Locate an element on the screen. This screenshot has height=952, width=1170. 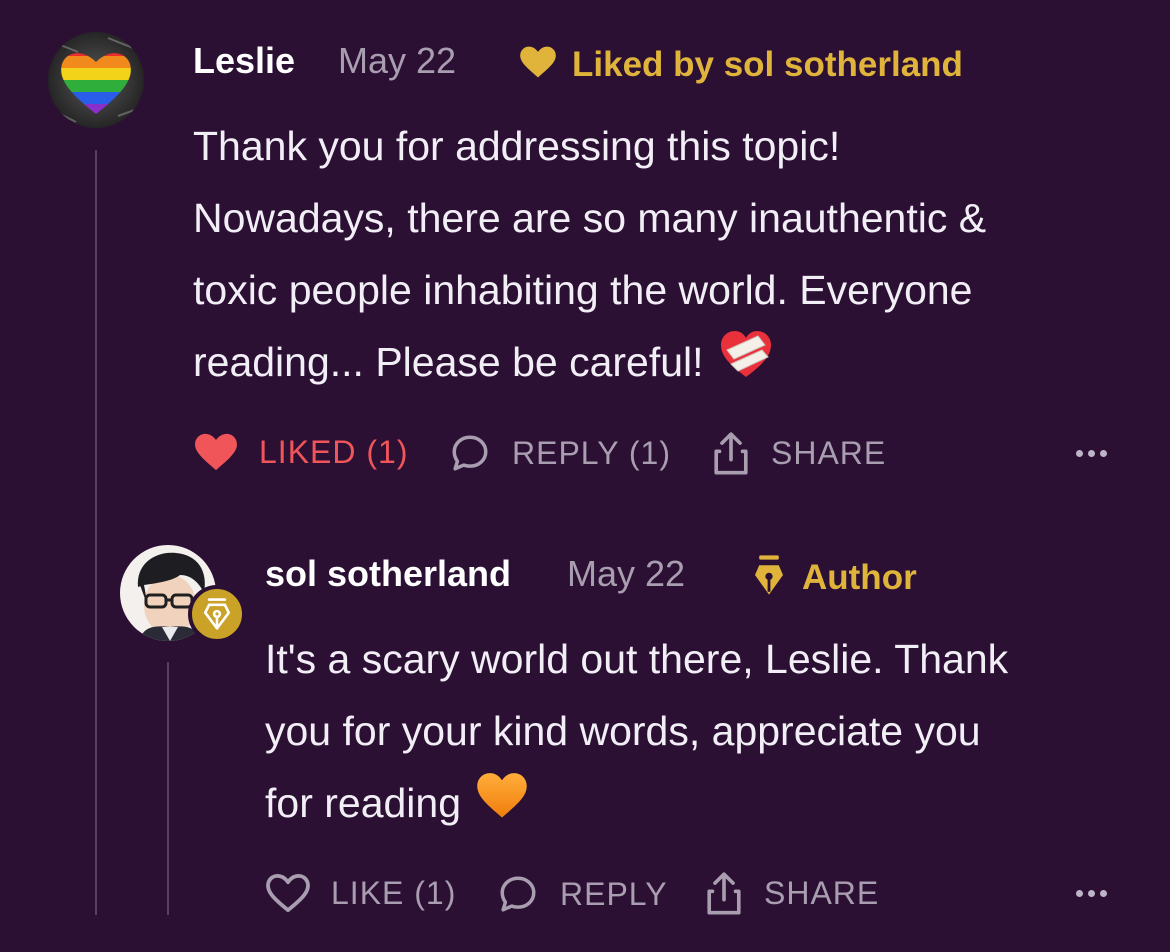
reply-more-options-button is located at coordinates (1091, 893).